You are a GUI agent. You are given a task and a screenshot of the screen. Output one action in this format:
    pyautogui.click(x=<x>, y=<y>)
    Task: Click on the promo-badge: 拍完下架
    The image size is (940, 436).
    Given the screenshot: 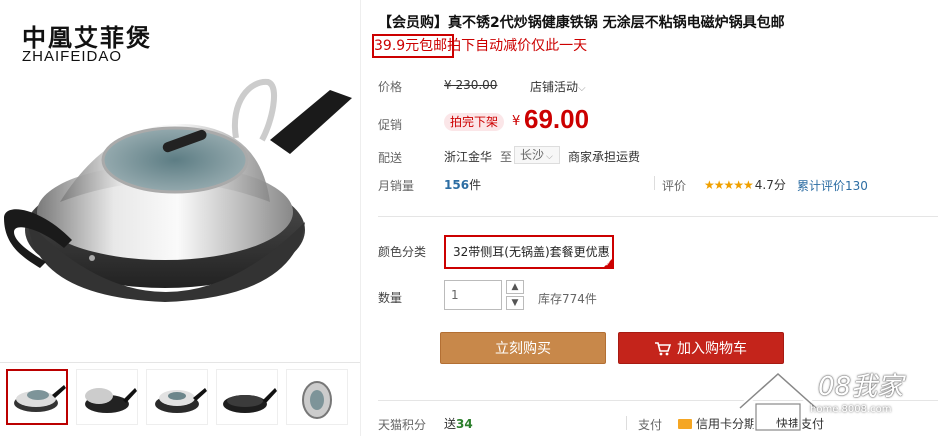 What is the action you would take?
    pyautogui.click(x=474, y=122)
    